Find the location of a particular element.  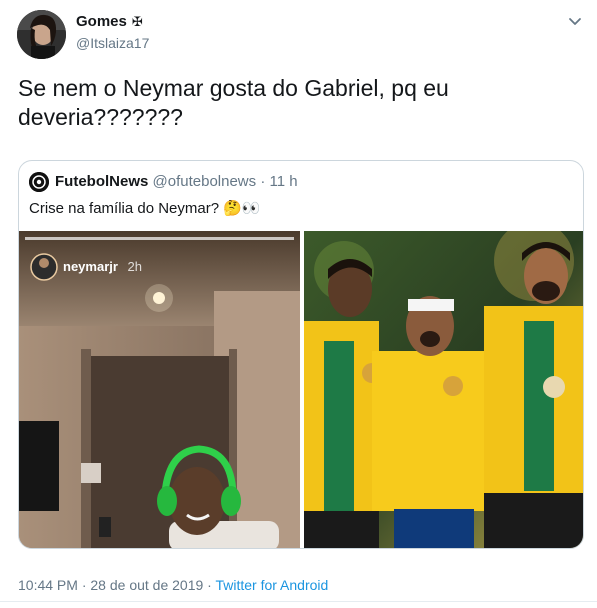

author-name-row: Gomes ✠ is located at coordinates (109, 21).